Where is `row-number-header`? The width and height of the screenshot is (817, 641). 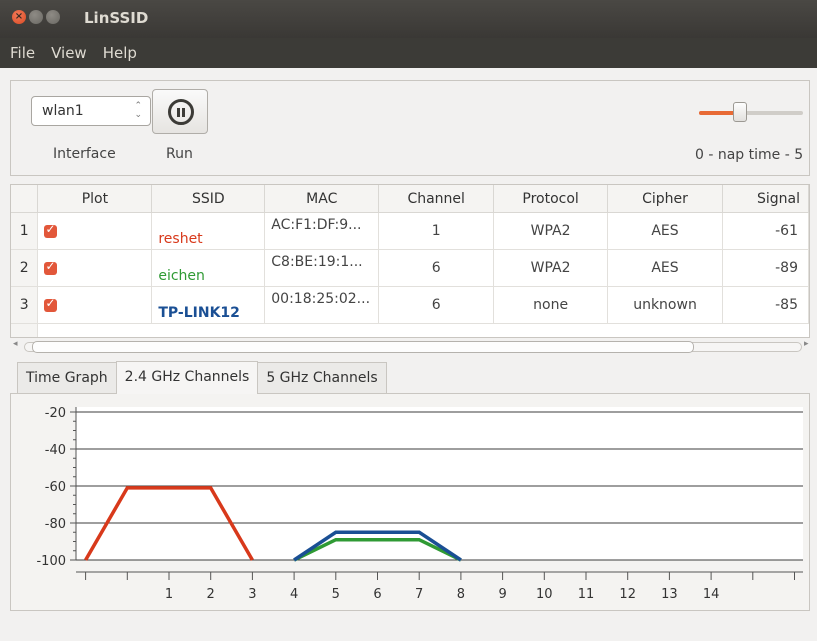 row-number-header is located at coordinates (25, 199).